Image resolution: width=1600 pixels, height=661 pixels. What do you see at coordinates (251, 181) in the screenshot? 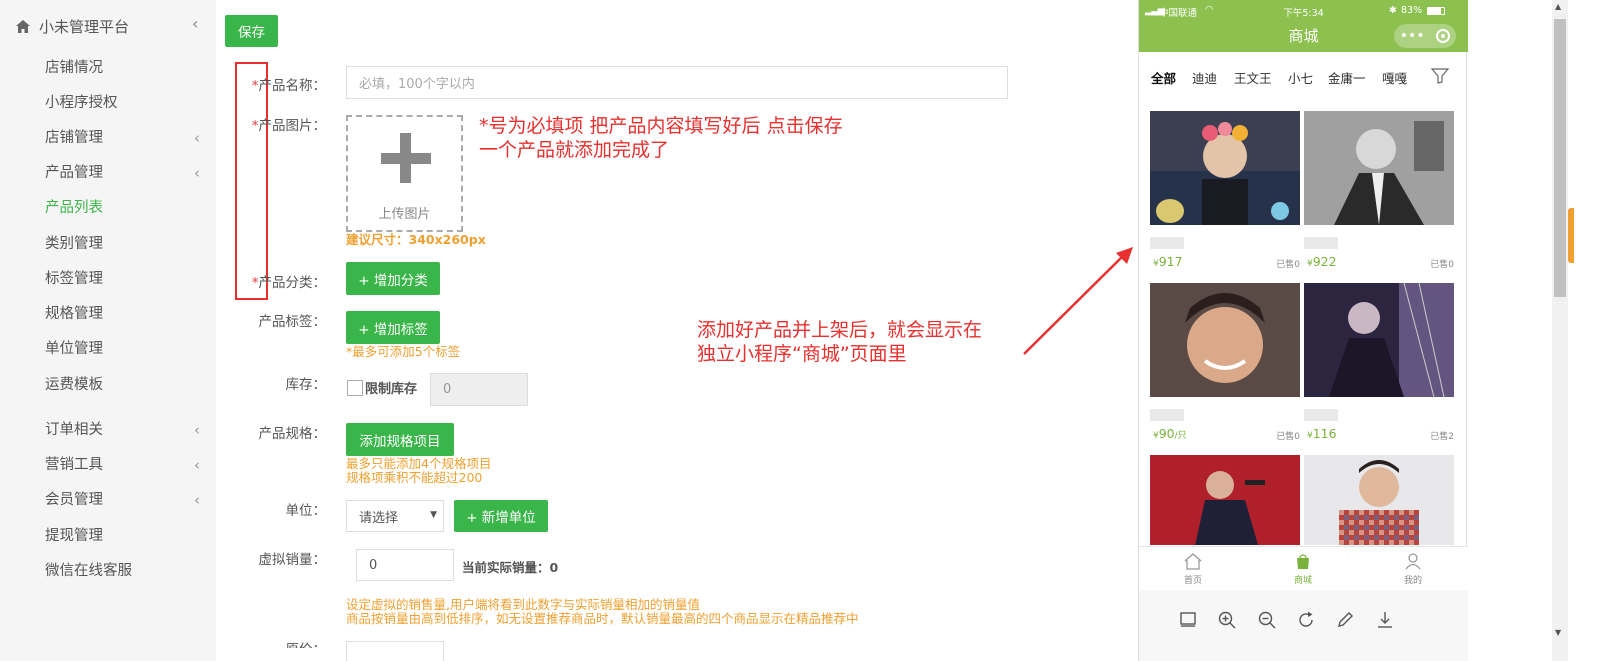
I see `required-highlight-box` at bounding box center [251, 181].